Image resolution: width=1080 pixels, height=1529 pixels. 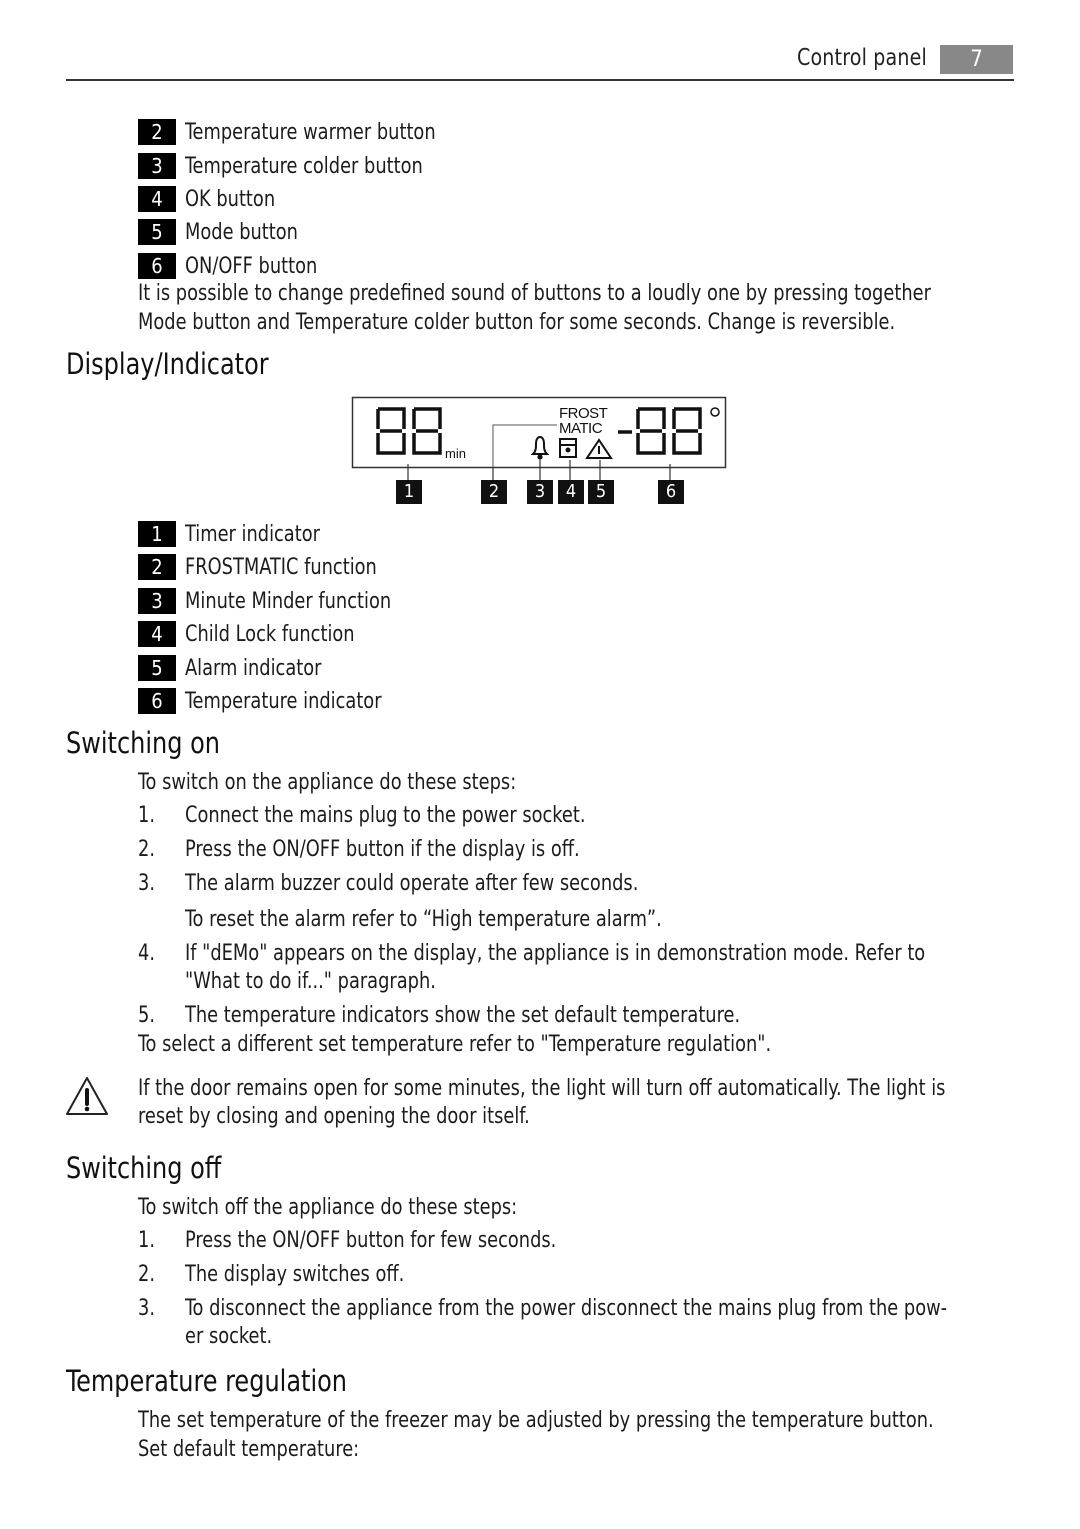 What do you see at coordinates (540, 492) in the screenshot?
I see `callout-3: 3` at bounding box center [540, 492].